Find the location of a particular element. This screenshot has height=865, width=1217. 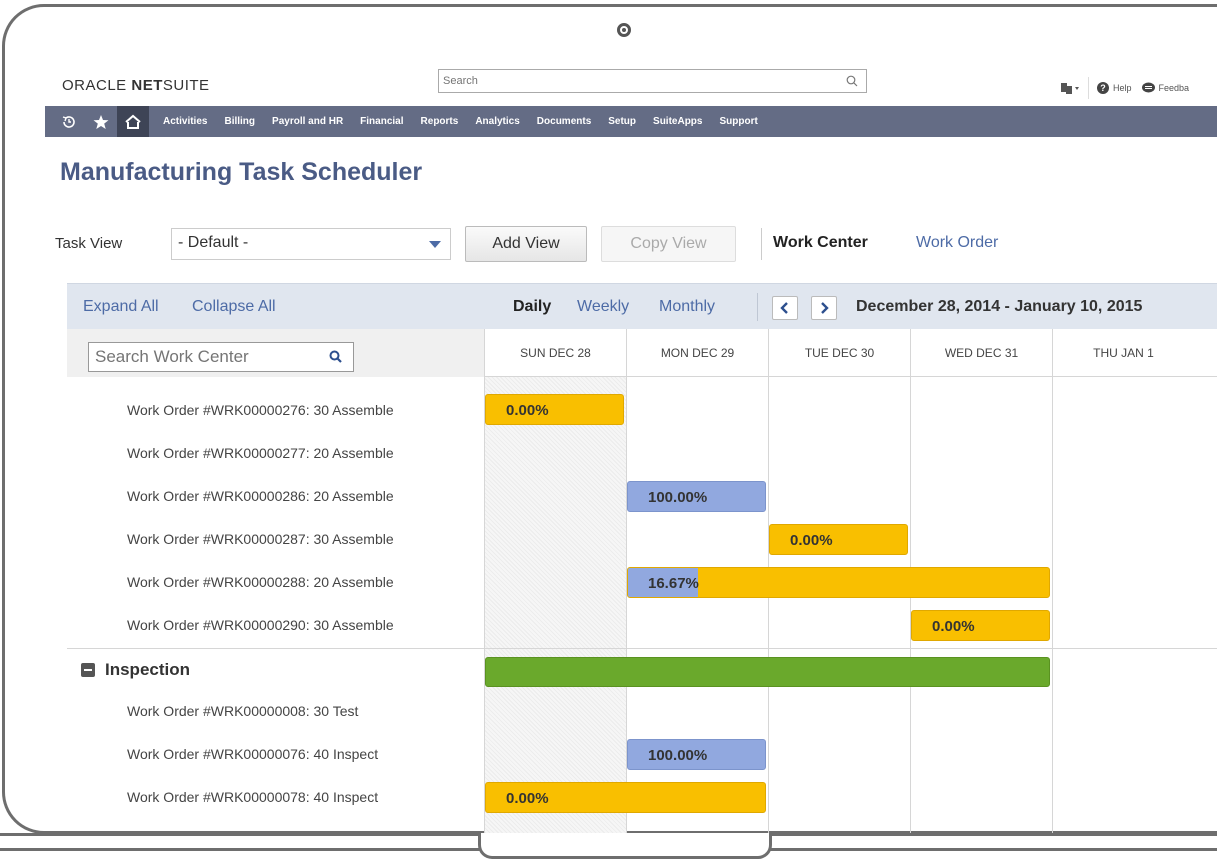

global-search is located at coordinates (652, 81).